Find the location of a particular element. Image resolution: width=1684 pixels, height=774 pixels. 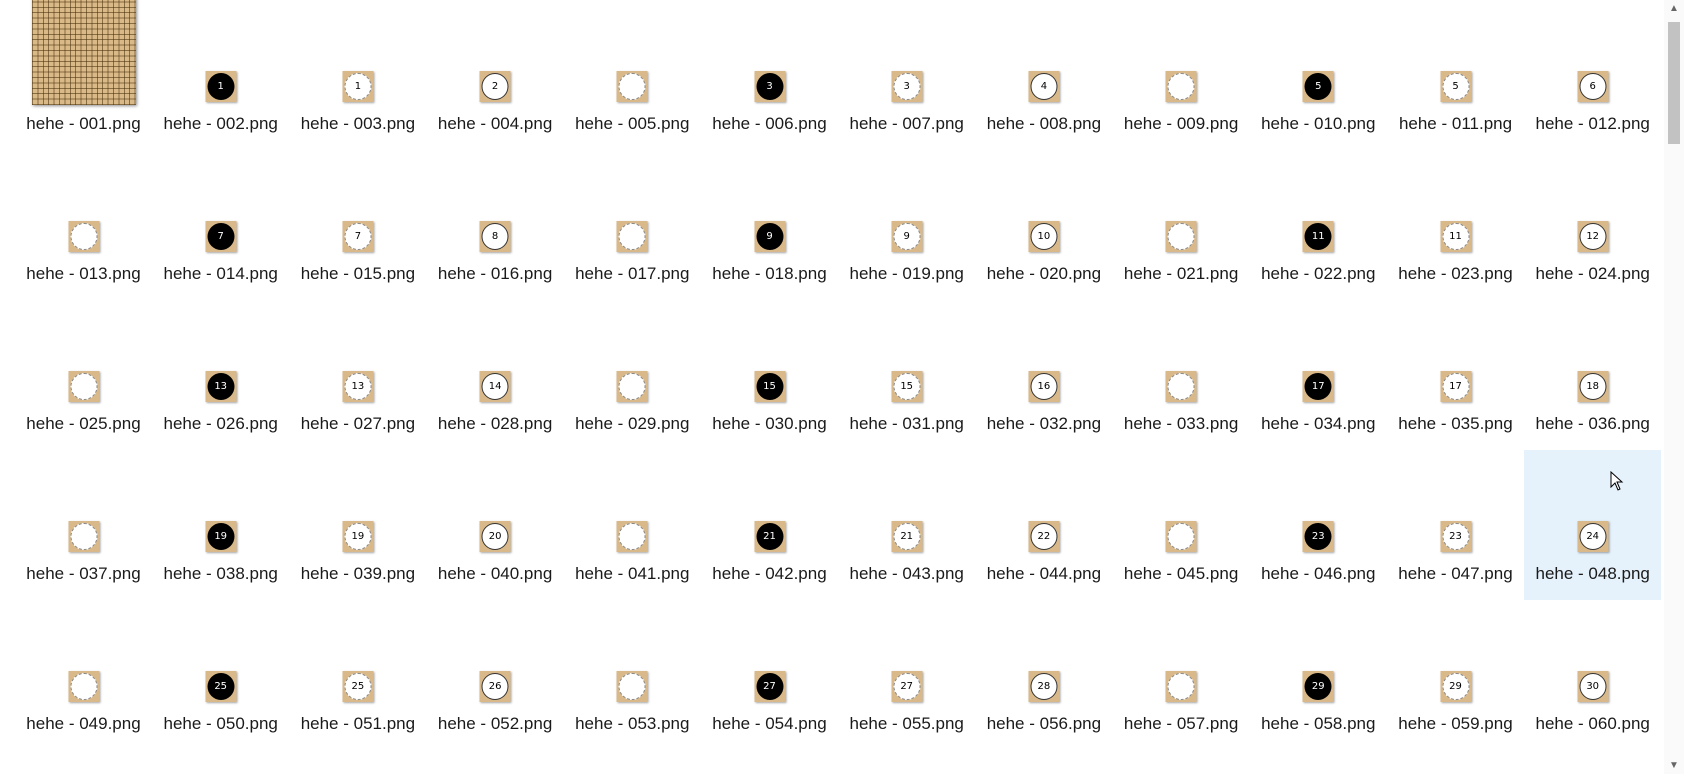

file-item: 17 hehe - 035.png is located at coordinates (1455, 375).